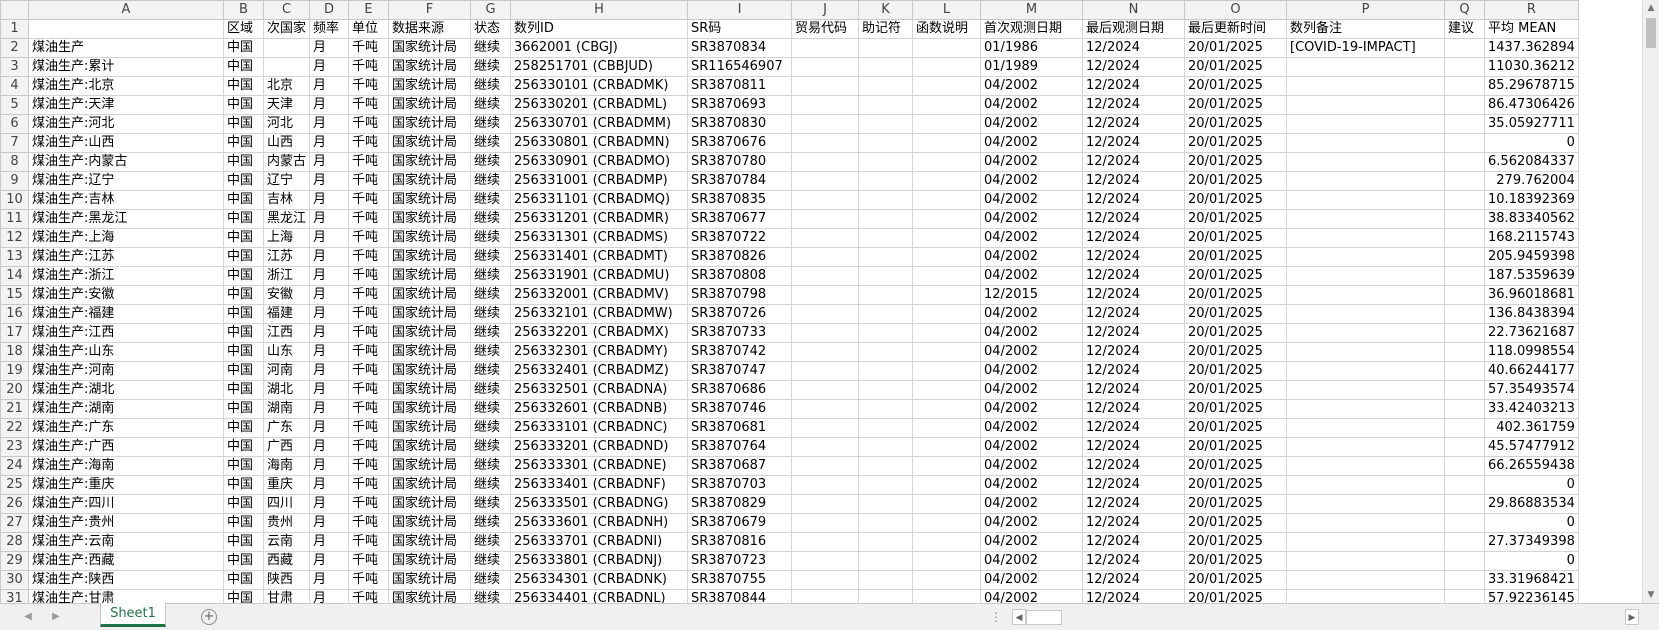 Image resolution: width=1659 pixels, height=630 pixels. What do you see at coordinates (599, 181) in the screenshot?
I see `cell: 256331001 (CRBADMP)` at bounding box center [599, 181].